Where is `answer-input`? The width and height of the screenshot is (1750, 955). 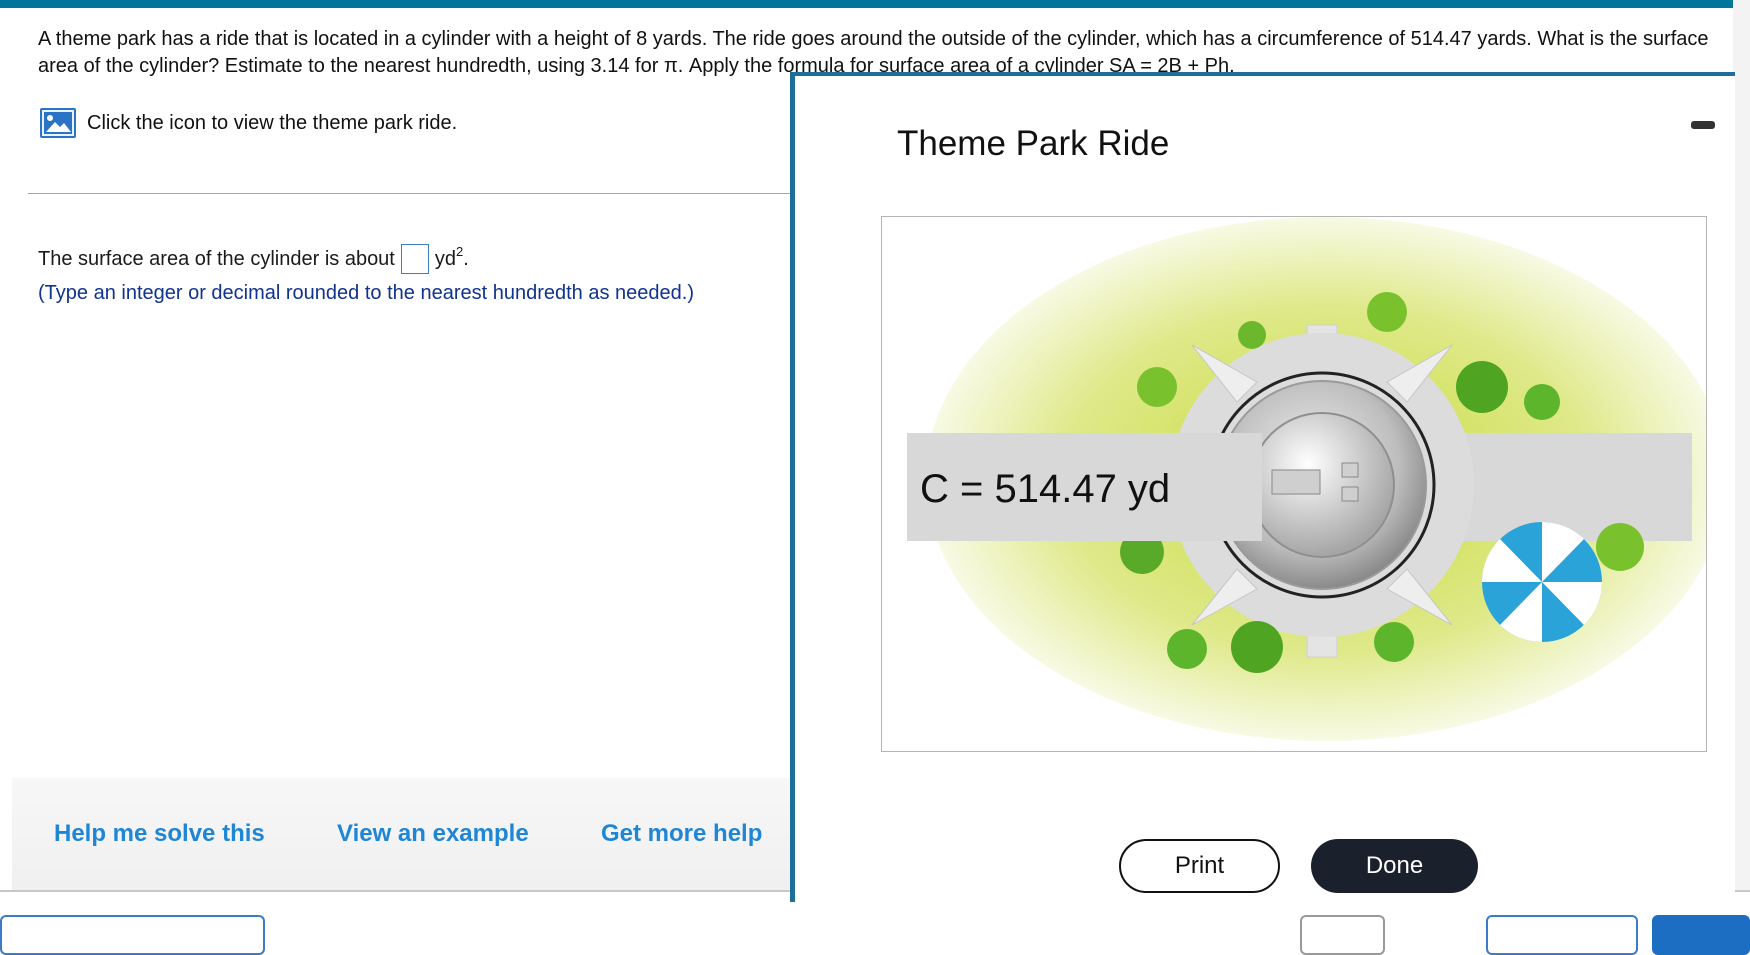
answer-input is located at coordinates (414, 259).